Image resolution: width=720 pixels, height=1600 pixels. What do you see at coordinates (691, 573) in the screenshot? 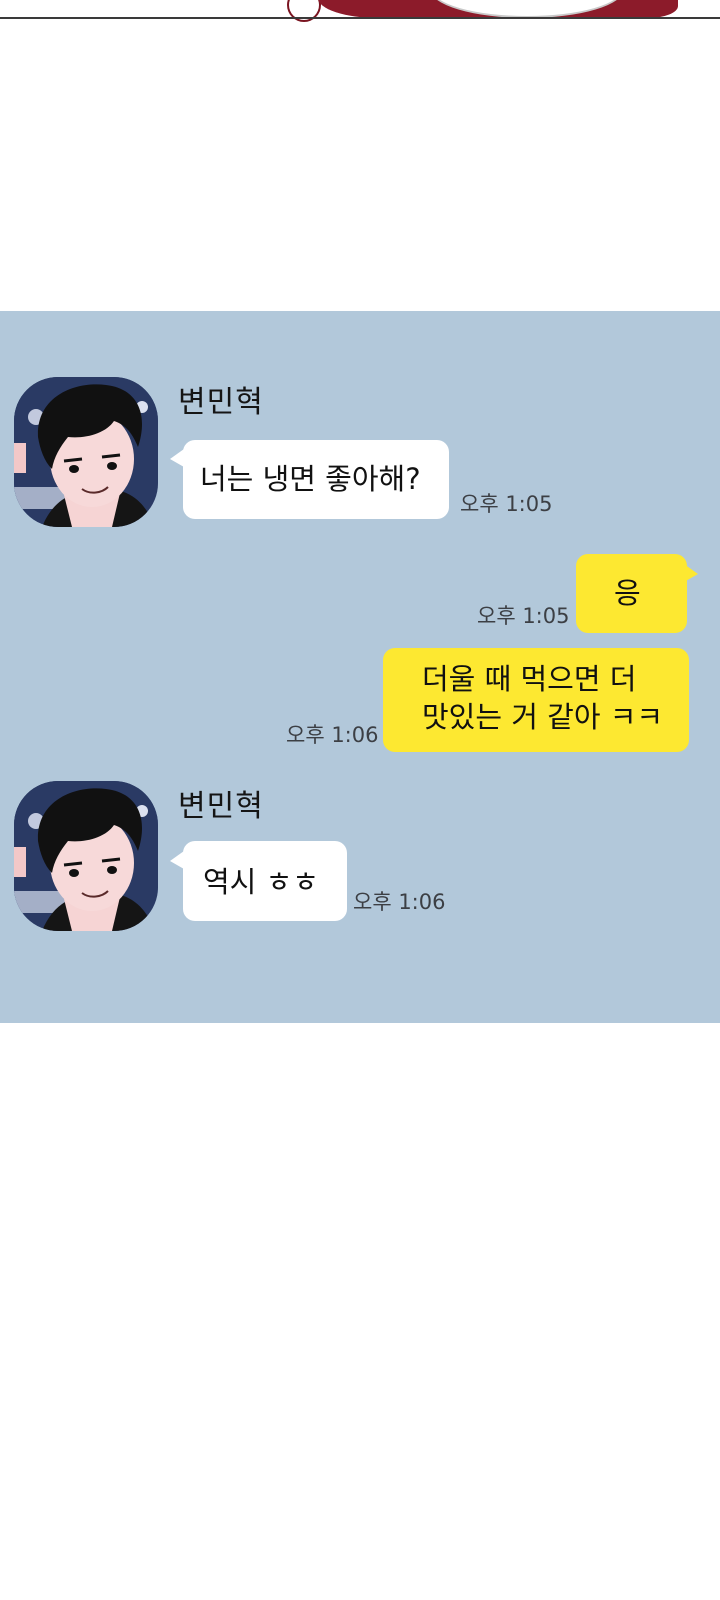
I see `sent-bubble-tail` at bounding box center [691, 573].